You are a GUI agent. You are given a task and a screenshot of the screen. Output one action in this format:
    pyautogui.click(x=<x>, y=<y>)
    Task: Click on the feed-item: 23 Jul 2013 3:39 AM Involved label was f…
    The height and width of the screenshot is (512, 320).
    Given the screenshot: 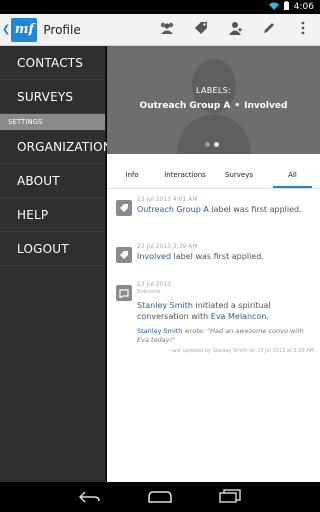 What is the action you would take?
    pyautogui.click(x=188, y=253)
    